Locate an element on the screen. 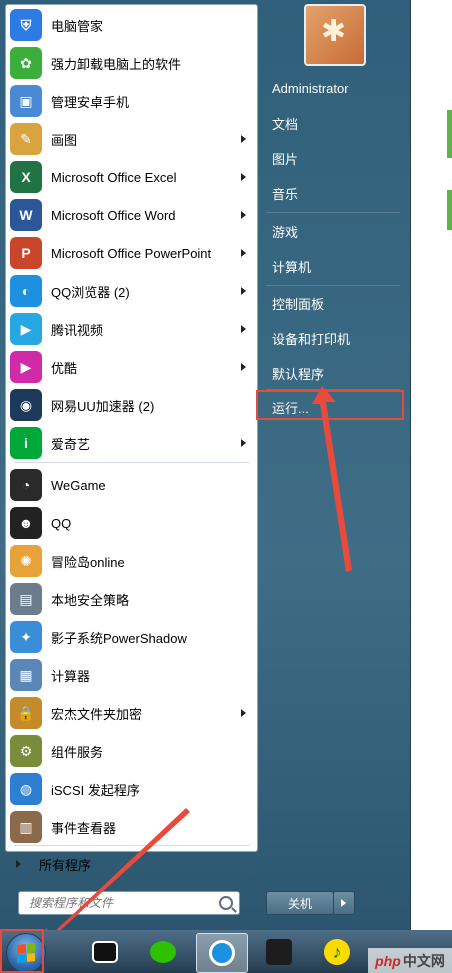  taskbar-media-button is located at coordinates (279, 952).